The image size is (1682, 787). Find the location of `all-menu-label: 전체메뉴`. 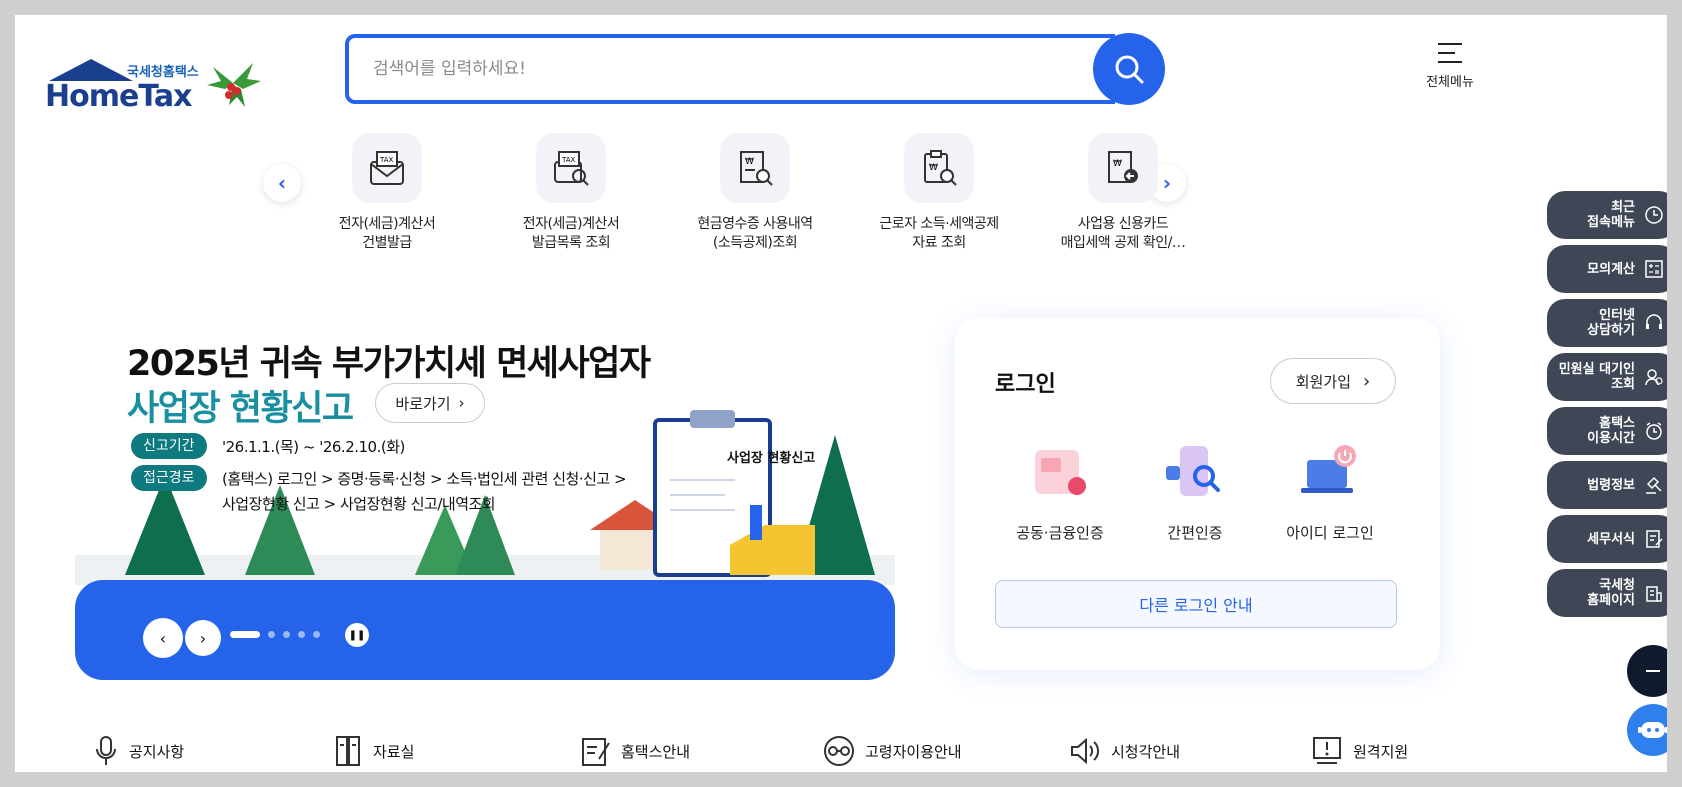

all-menu-label: 전체메뉴 is located at coordinates (1450, 82).